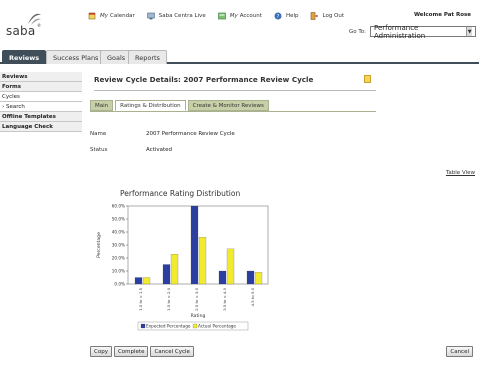 The width and height of the screenshot is (479, 391). What do you see at coordinates (118, 271) in the screenshot?
I see `y-tick-label: 10.0%` at bounding box center [118, 271].